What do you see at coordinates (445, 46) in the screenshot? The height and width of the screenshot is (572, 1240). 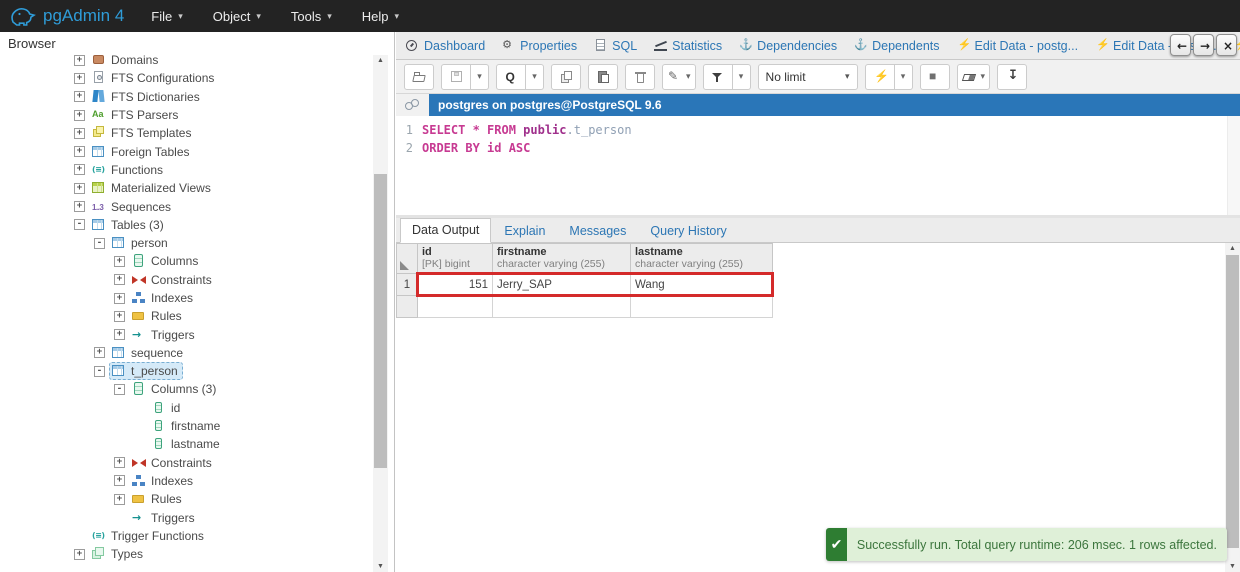 I see `tab-dashboard: Dashboard` at bounding box center [445, 46].